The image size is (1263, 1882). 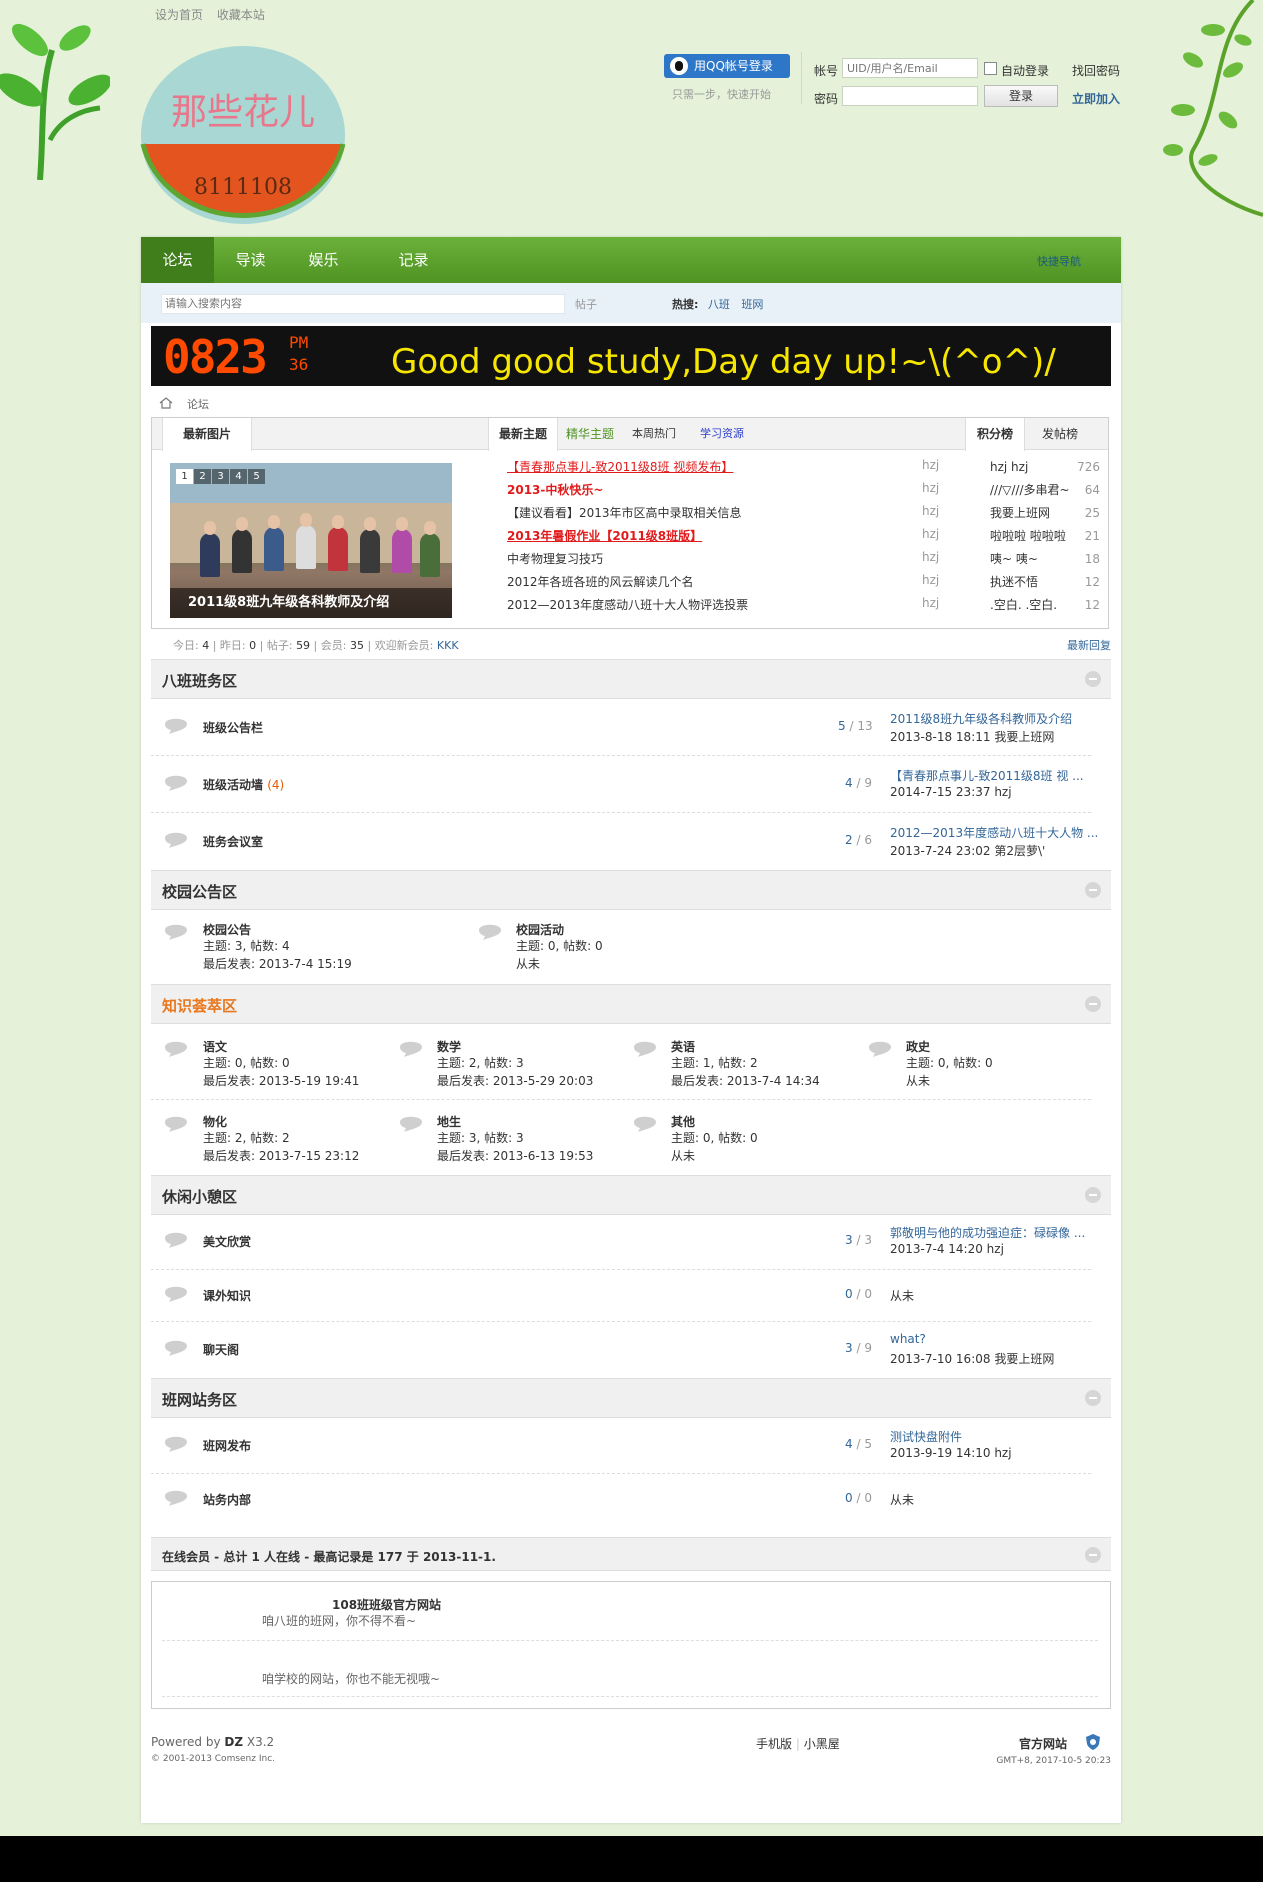 What do you see at coordinates (586, 304) in the screenshot?
I see `search-type-select: 帖子` at bounding box center [586, 304].